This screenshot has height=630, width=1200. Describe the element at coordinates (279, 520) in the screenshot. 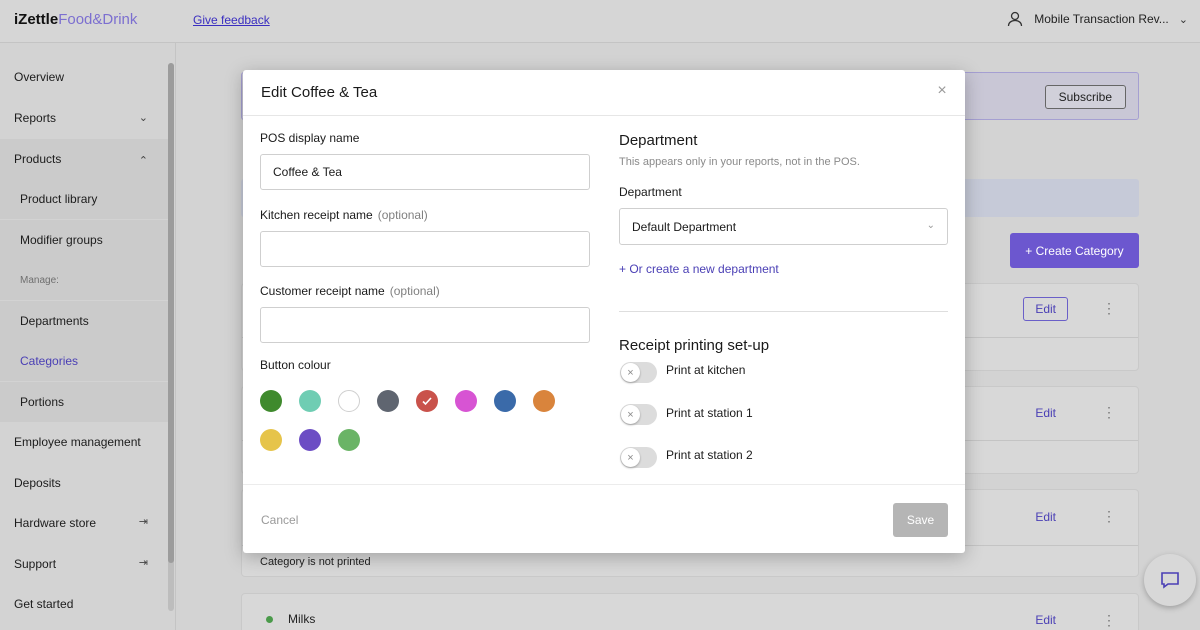

I see `cancel-button: Cancel` at that location.